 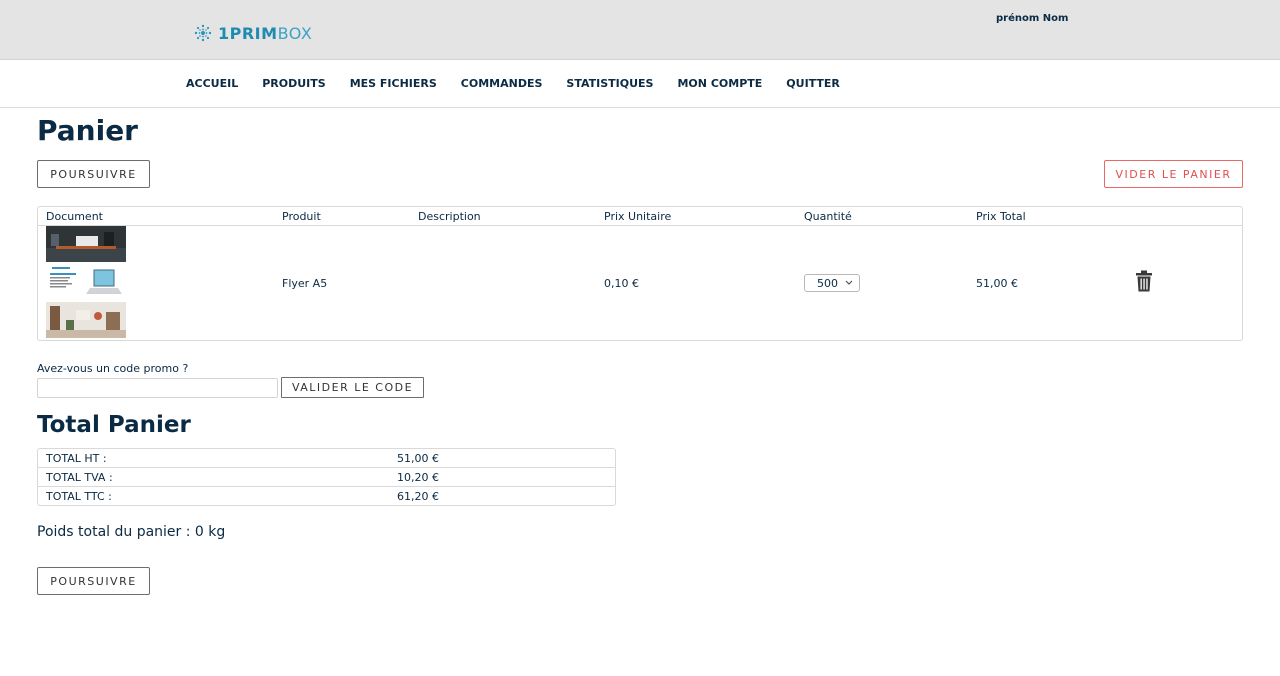 What do you see at coordinates (305, 283) in the screenshot?
I see `cart-row-product: Flyer A5` at bounding box center [305, 283].